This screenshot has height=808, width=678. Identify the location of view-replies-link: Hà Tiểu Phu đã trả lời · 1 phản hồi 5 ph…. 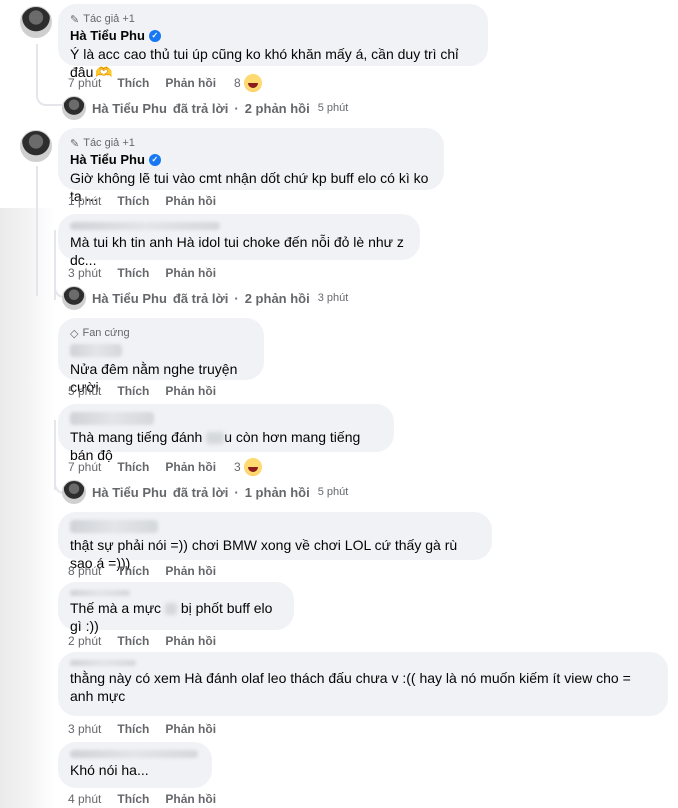
(205, 492).